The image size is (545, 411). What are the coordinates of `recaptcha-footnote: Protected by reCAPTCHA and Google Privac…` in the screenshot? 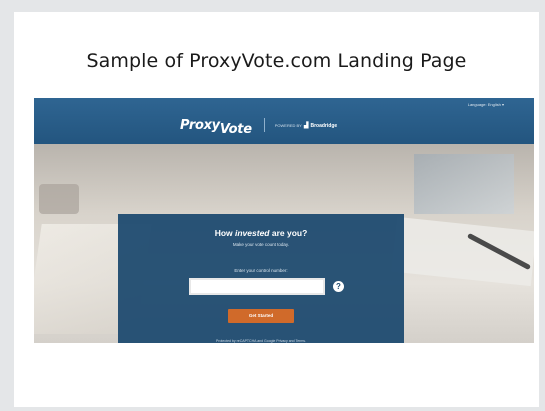 It's located at (260, 341).